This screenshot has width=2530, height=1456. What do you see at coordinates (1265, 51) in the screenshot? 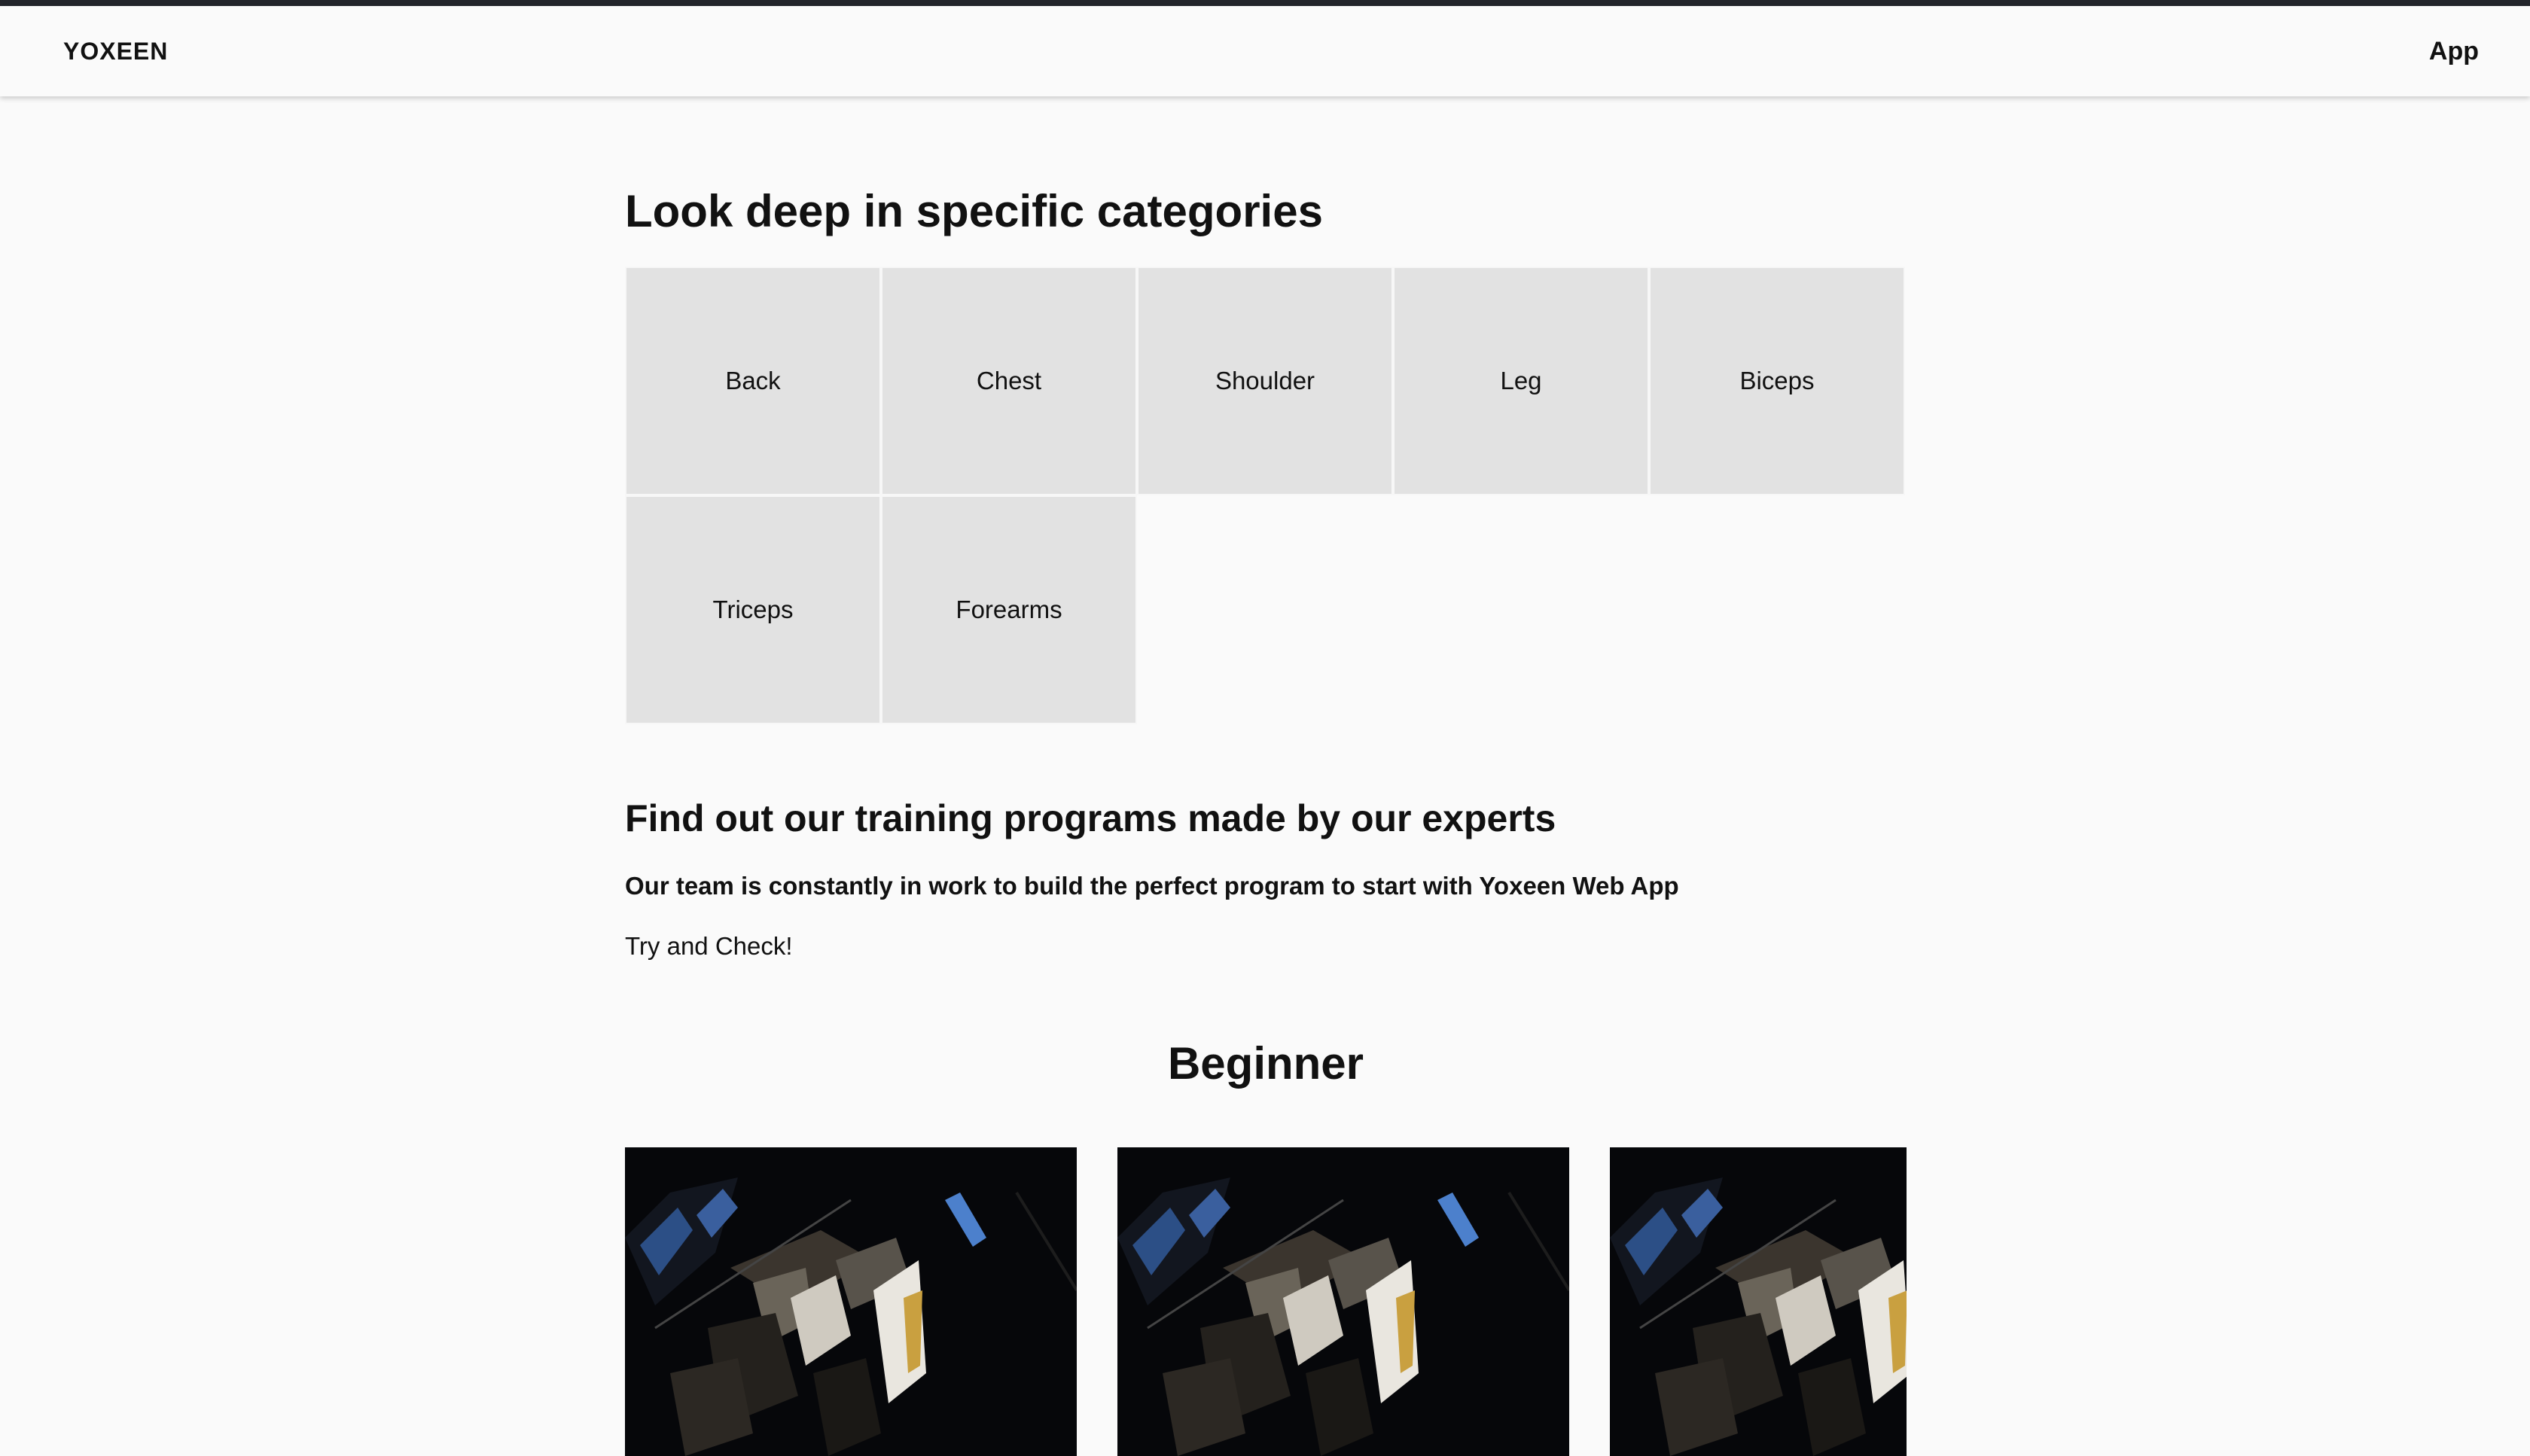
I see `navbar: YOXEEN App` at bounding box center [1265, 51].